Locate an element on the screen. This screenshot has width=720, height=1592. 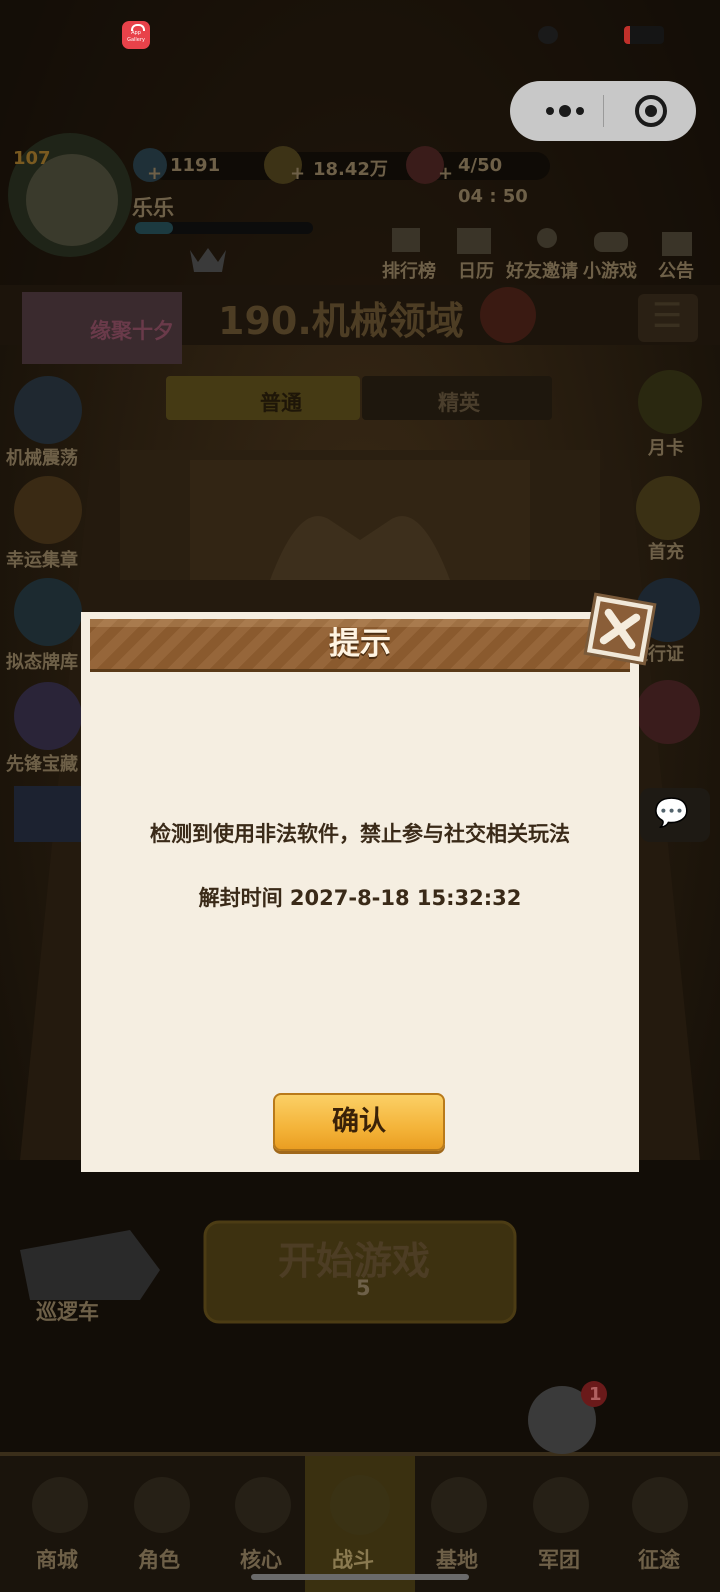
dialog-title: 提示 is located at coordinates (360, 644).